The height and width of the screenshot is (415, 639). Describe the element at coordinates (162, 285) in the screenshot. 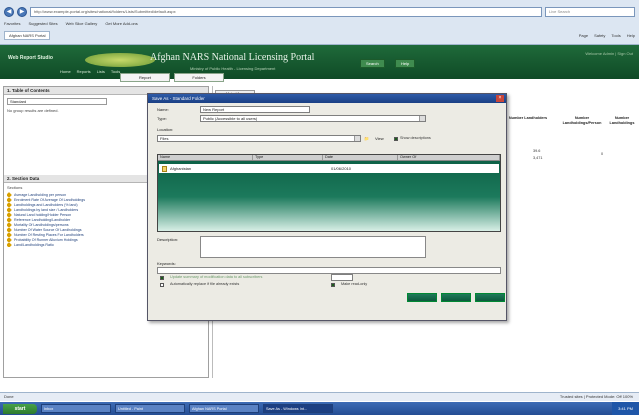

I see `auto-replace-checkbox` at that location.